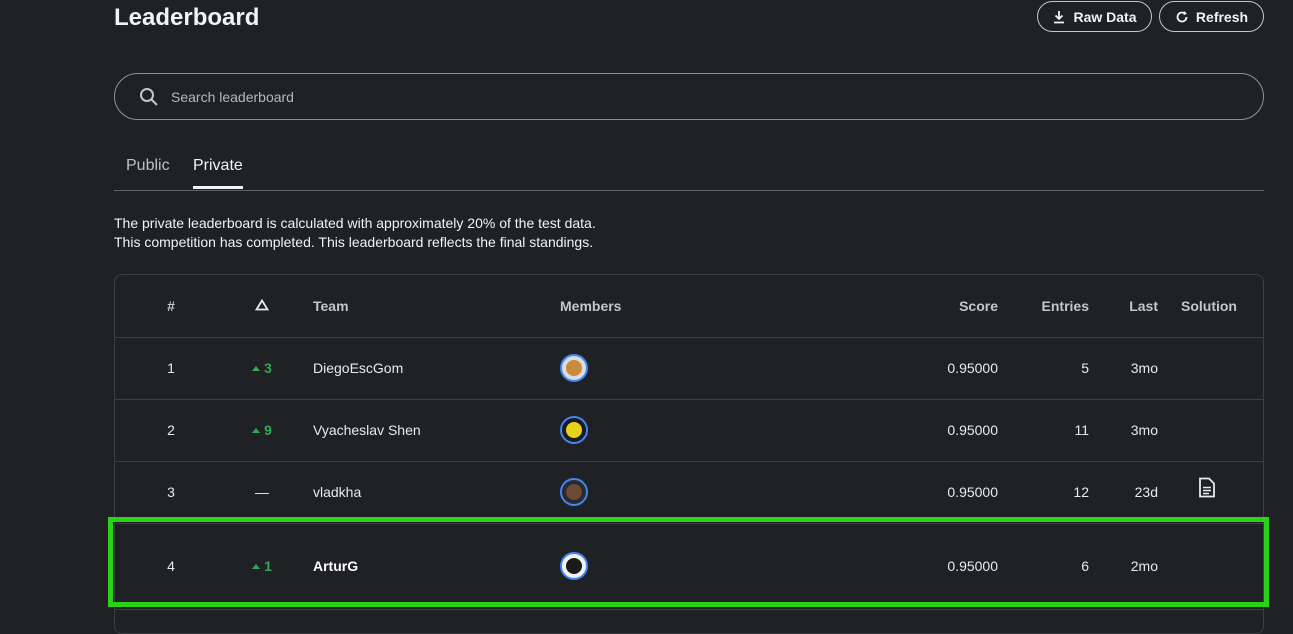 The image size is (1293, 634). What do you see at coordinates (1081, 492) in the screenshot?
I see `entries: 12` at bounding box center [1081, 492].